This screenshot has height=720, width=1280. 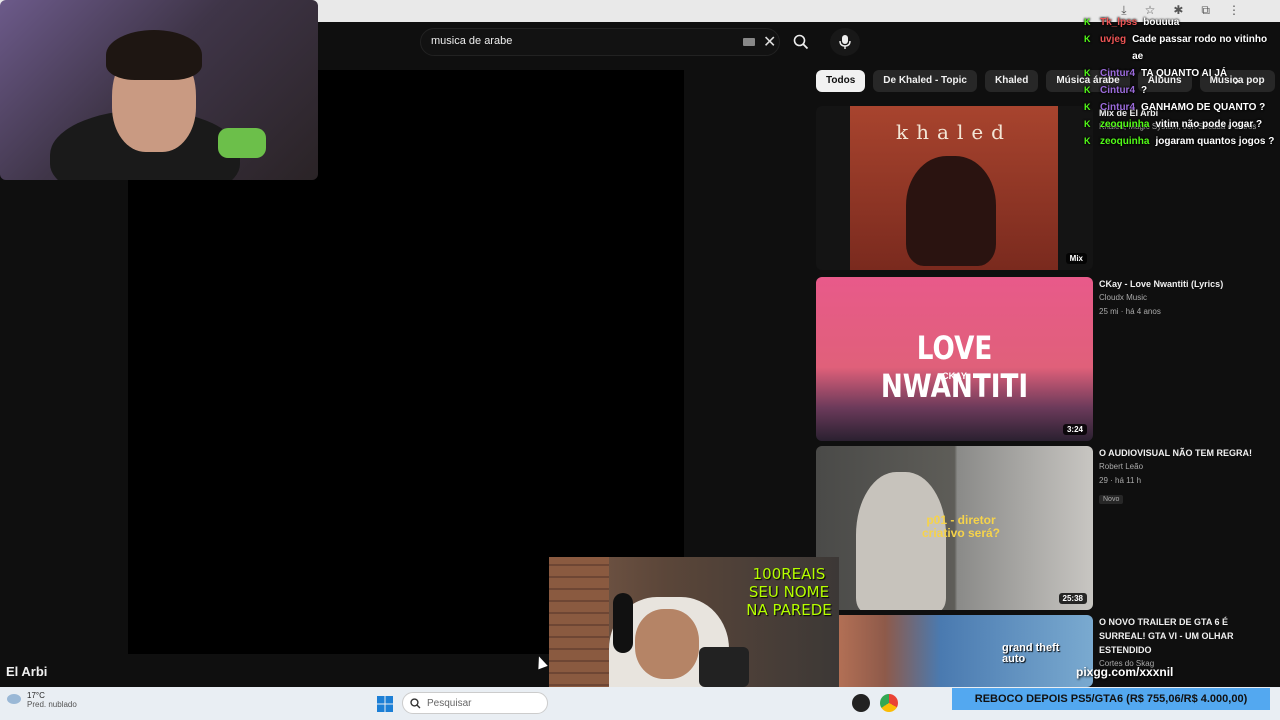 What do you see at coordinates (954, 367) in the screenshot?
I see `thumbnail-text: LOVE NWANTITI` at bounding box center [954, 367].